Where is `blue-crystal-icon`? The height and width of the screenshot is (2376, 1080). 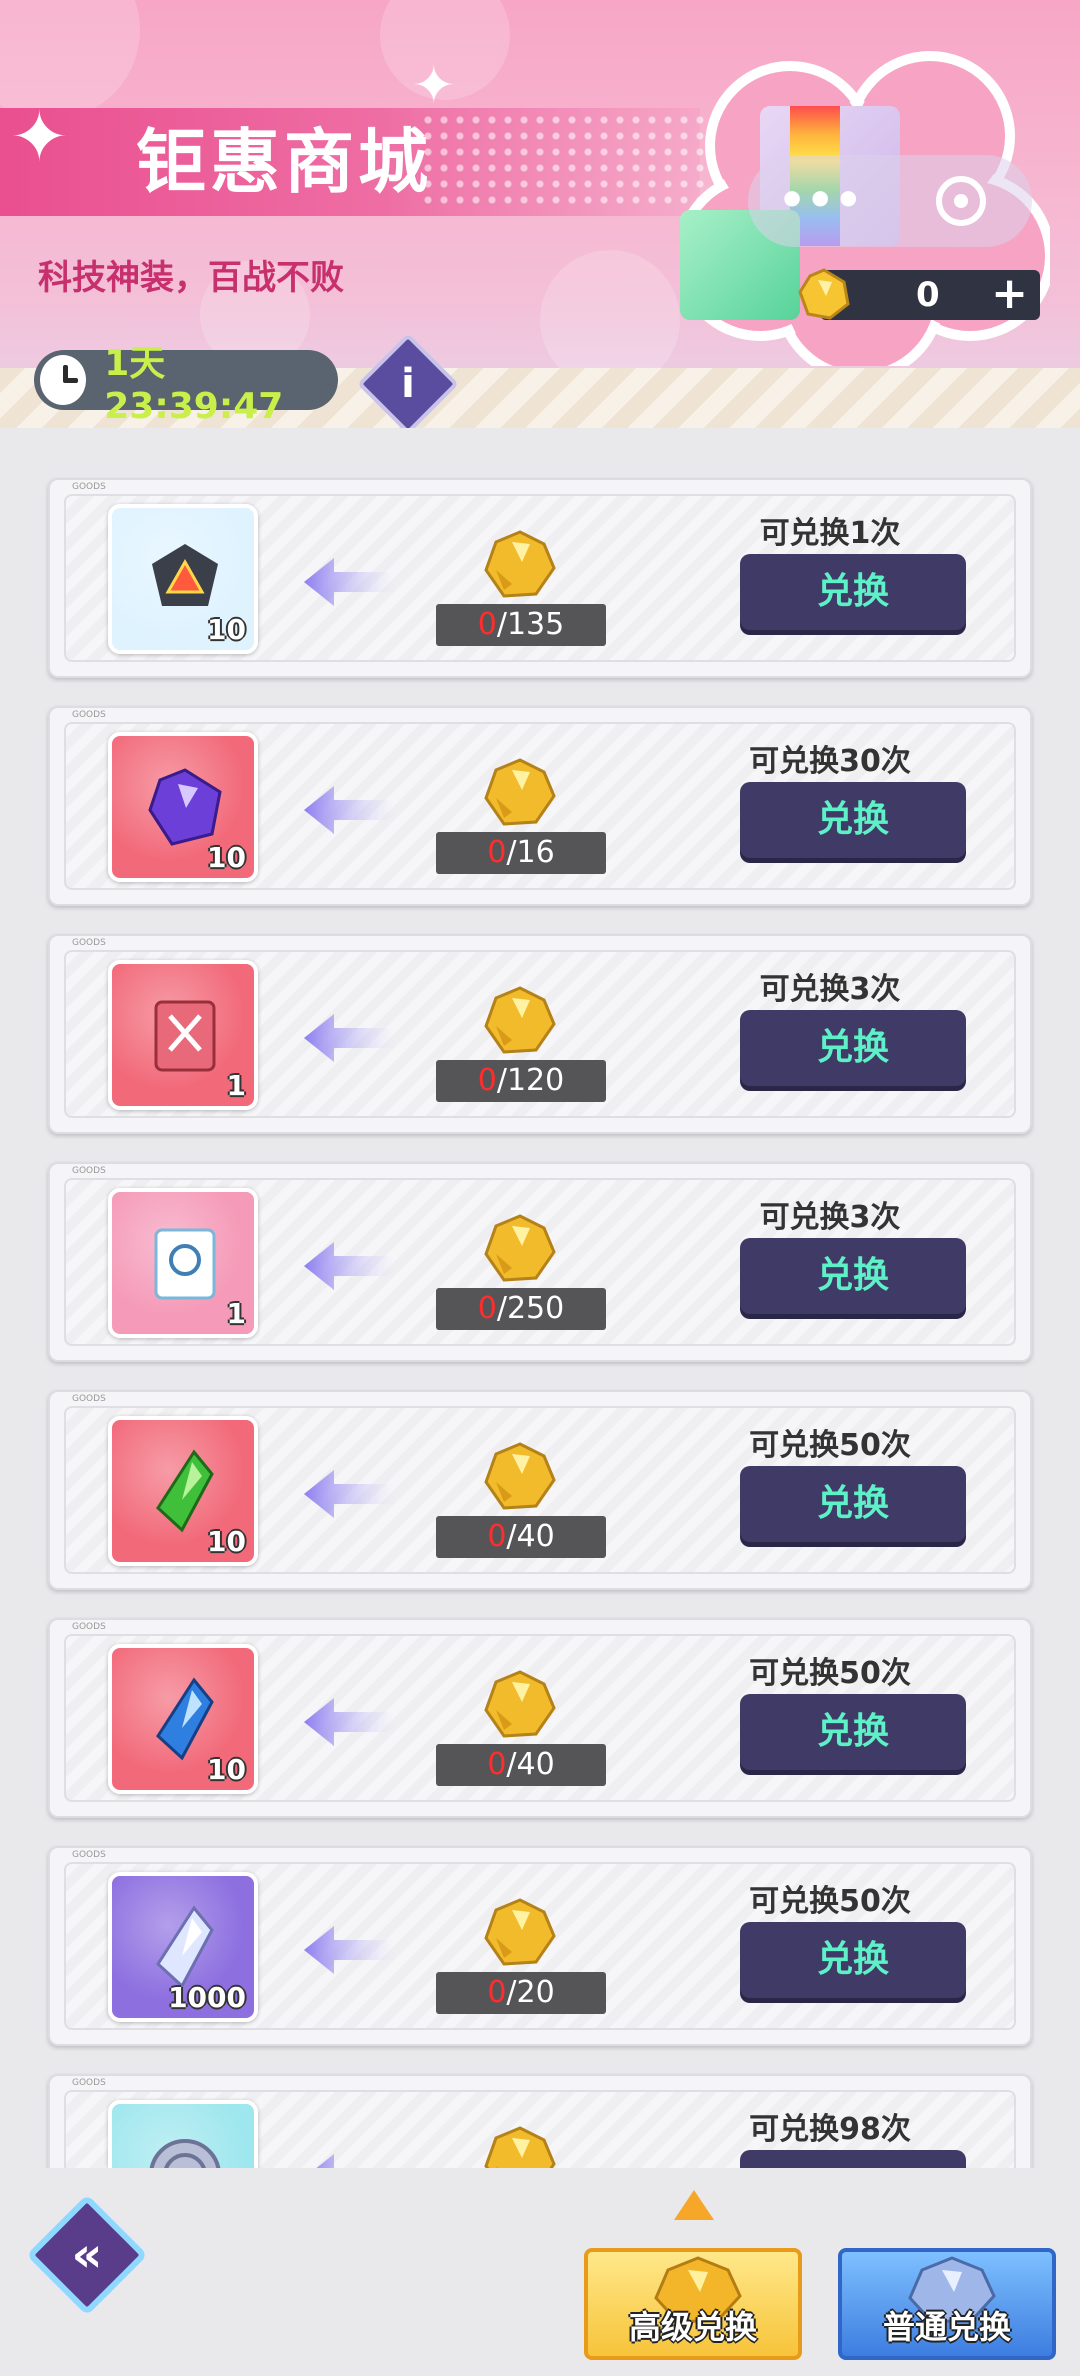 blue-crystal-icon is located at coordinates (185, 1719).